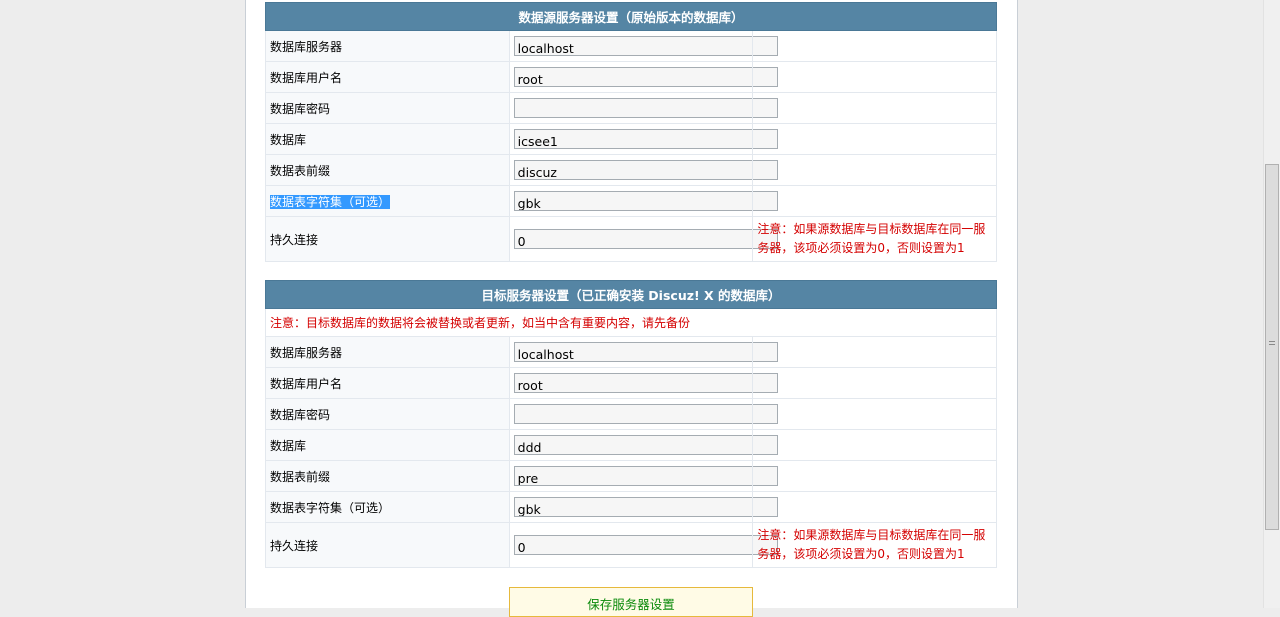 The height and width of the screenshot is (617, 1280). Describe the element at coordinates (387, 77) in the screenshot. I see `source-db-user-label: 数据库用户名` at that location.